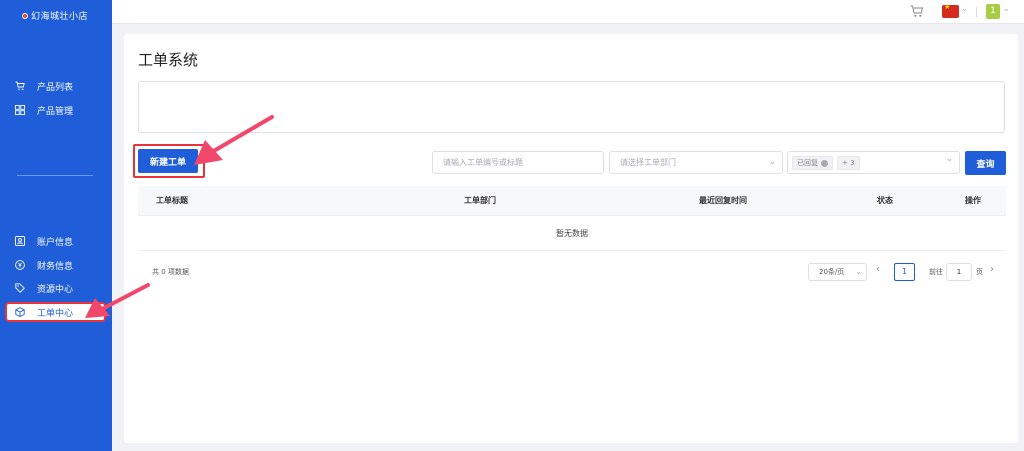  I want to click on china-flag-icon, so click(950, 10).